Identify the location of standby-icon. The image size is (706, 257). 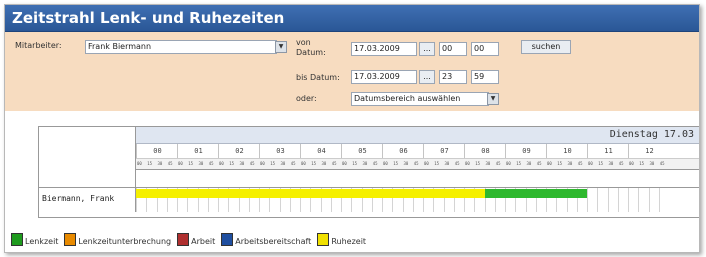
(227, 239).